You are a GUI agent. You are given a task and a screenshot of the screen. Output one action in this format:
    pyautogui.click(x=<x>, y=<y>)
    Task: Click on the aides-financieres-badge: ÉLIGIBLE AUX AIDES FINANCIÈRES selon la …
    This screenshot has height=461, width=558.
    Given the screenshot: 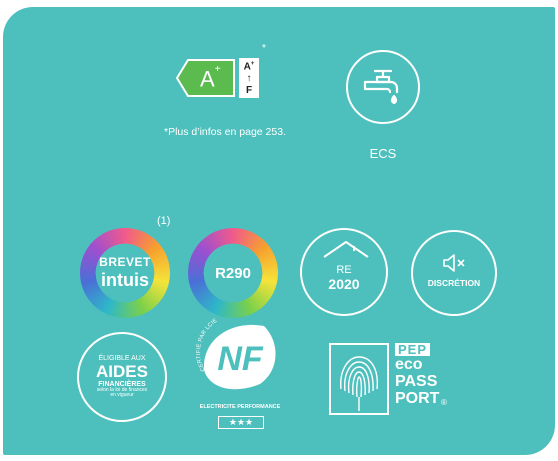 What is the action you would take?
    pyautogui.click(x=122, y=377)
    